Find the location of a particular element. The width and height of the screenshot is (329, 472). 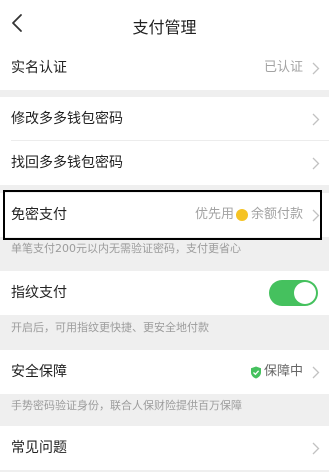

fingerprint-note: 开启后，可用指纹更快捷、更安全地付款 is located at coordinates (110, 327).